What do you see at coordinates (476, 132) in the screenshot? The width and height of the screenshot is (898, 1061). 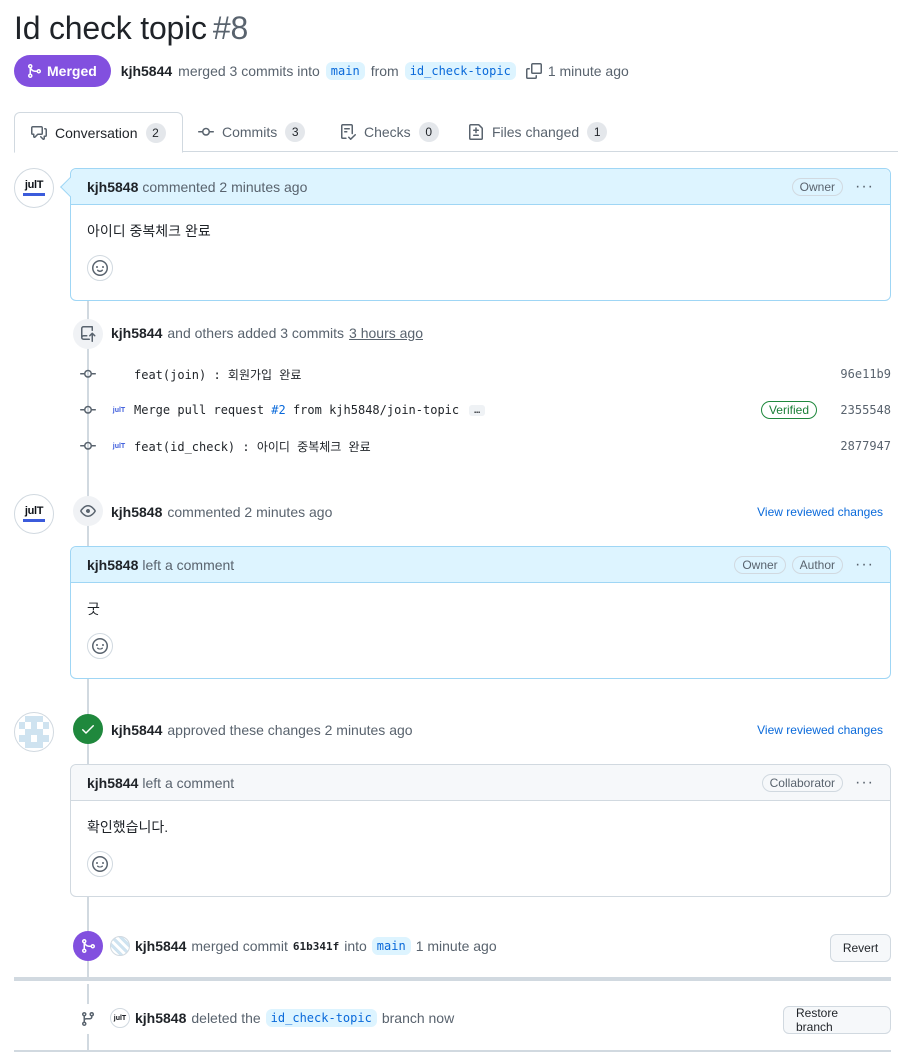 I see `file-diff-icon` at bounding box center [476, 132].